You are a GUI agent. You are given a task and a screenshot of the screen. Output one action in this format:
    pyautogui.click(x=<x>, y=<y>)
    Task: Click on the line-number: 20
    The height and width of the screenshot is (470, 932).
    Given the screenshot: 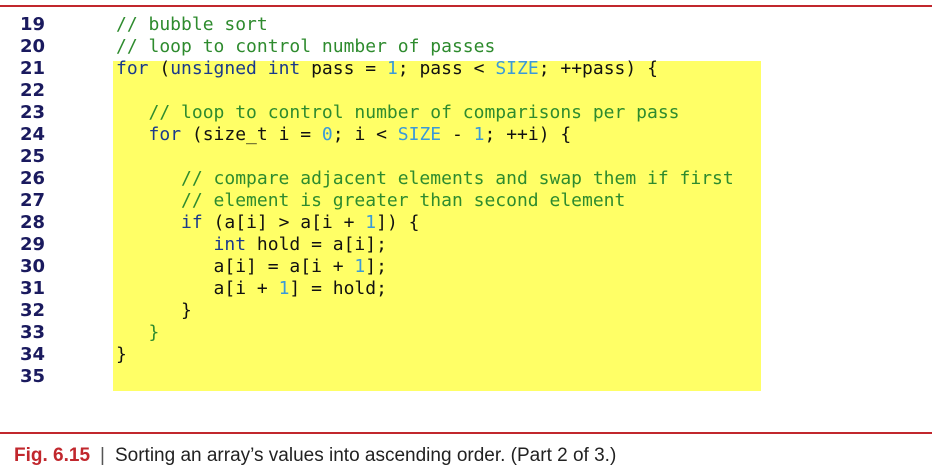 What is the action you would take?
    pyautogui.click(x=33, y=46)
    